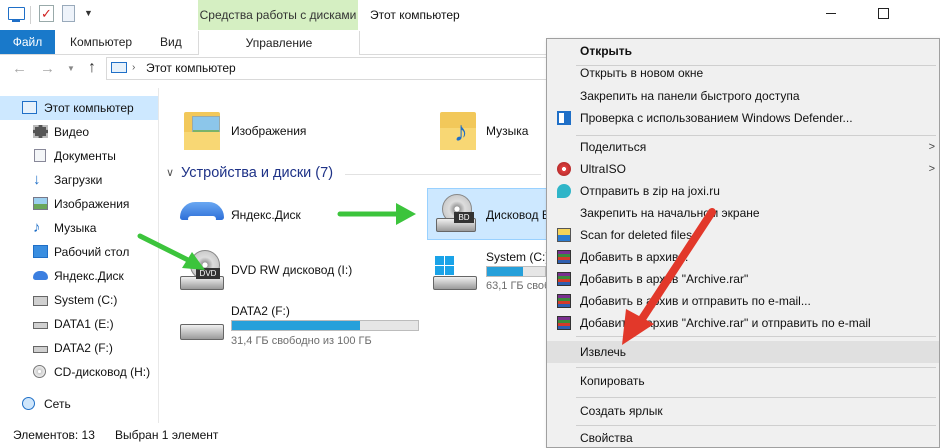 The width and height of the screenshot is (940, 448). I want to click on green-arrow-to-bd, so click(376, 214).